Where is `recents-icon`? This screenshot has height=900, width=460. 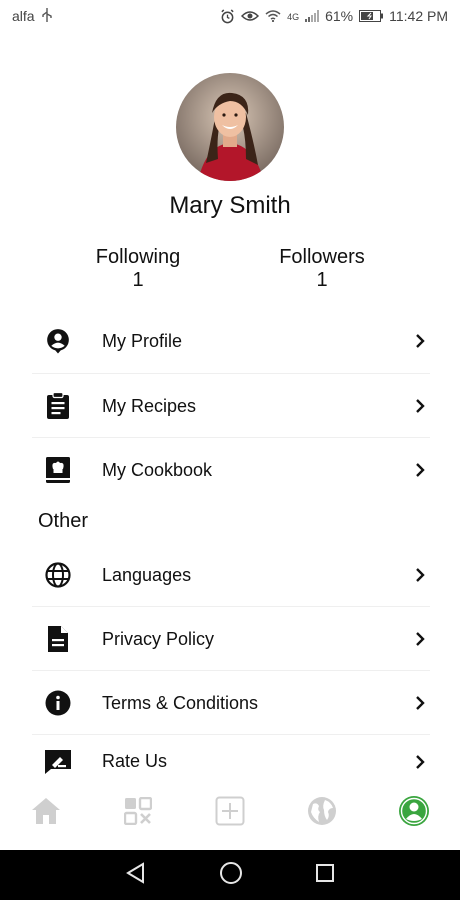 recents-icon is located at coordinates (325, 875).